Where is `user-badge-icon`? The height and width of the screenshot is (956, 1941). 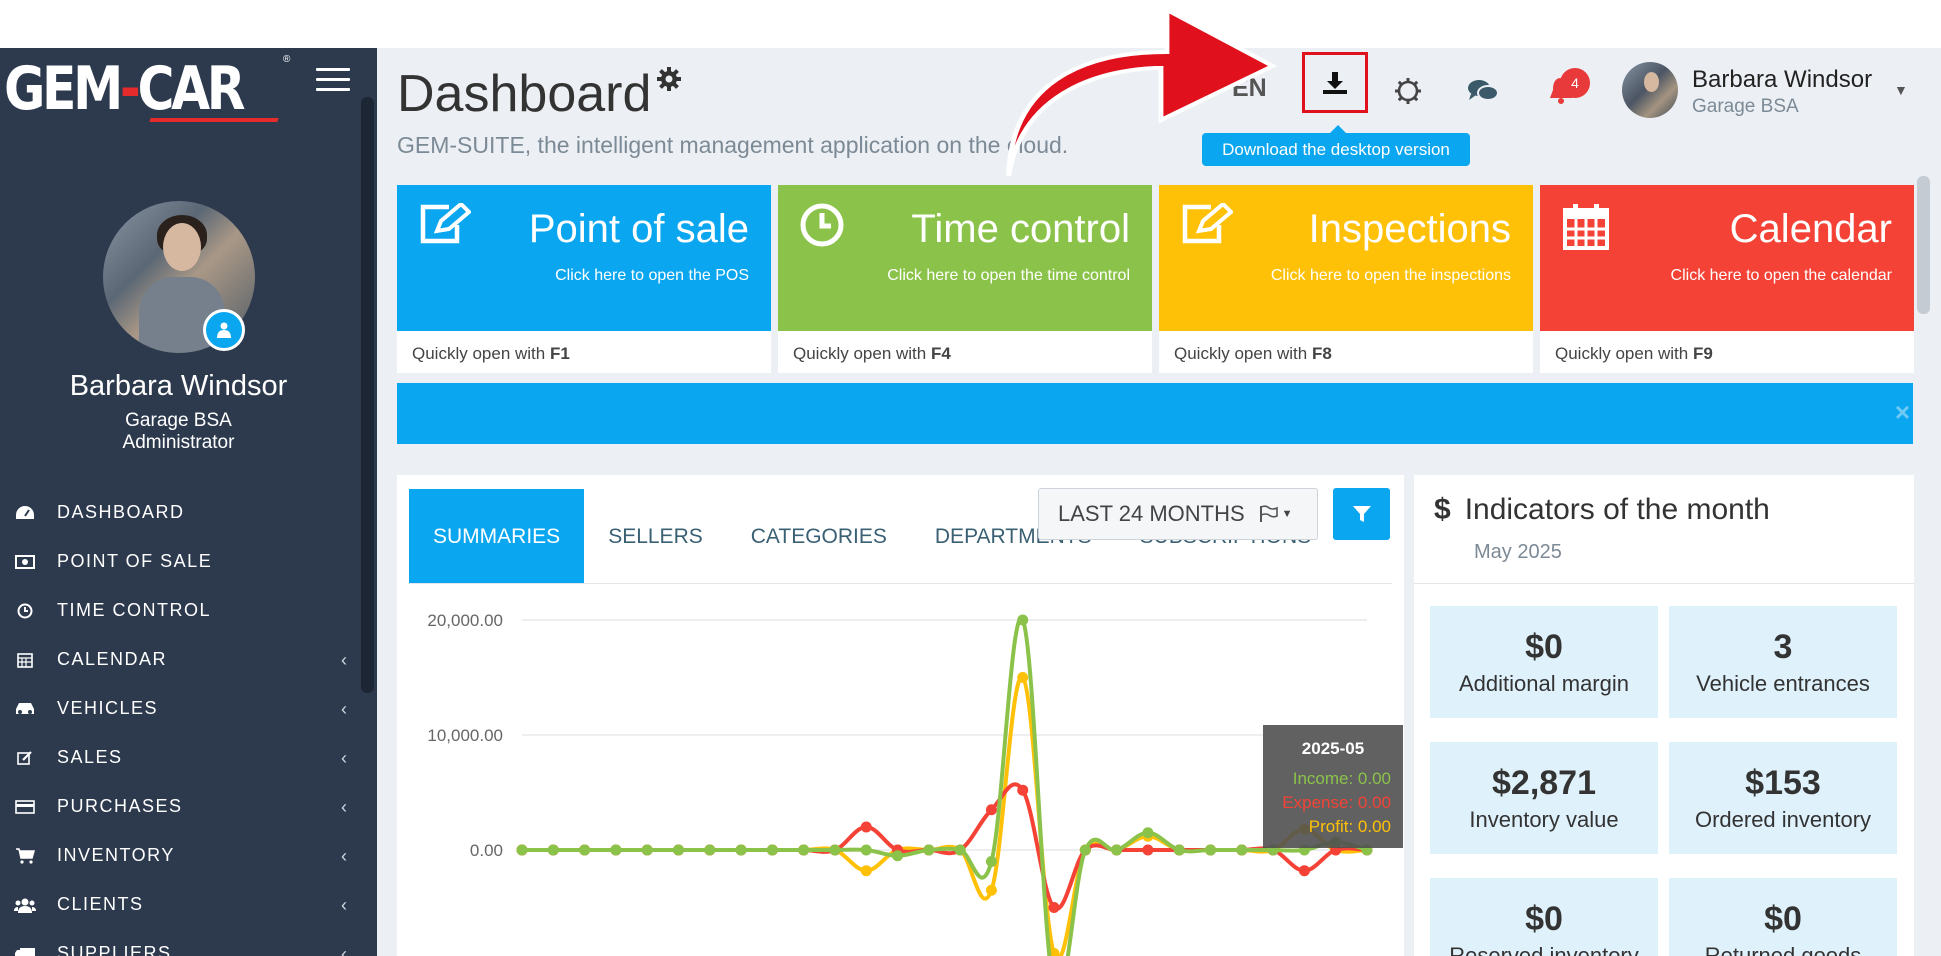
user-badge-icon is located at coordinates (224, 330).